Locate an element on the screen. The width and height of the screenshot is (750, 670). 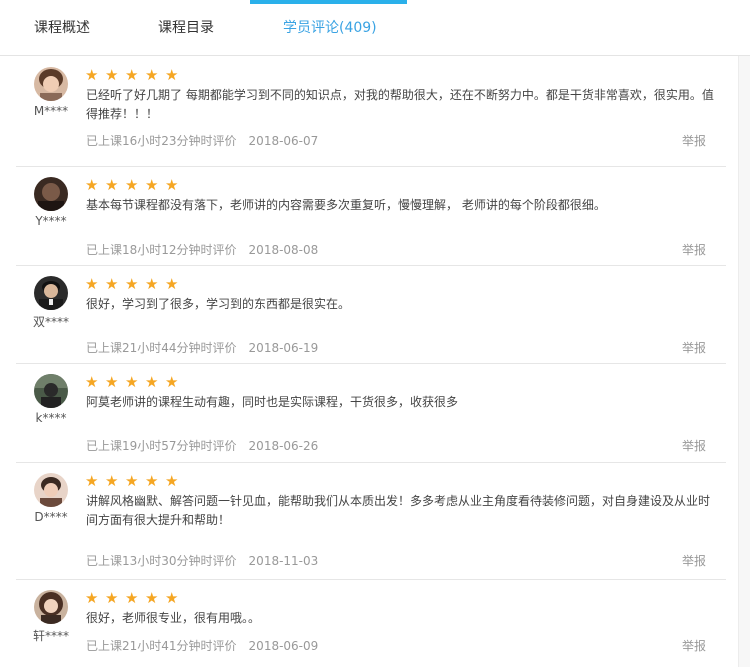
active-tab-indicator is located at coordinates (328, 2).